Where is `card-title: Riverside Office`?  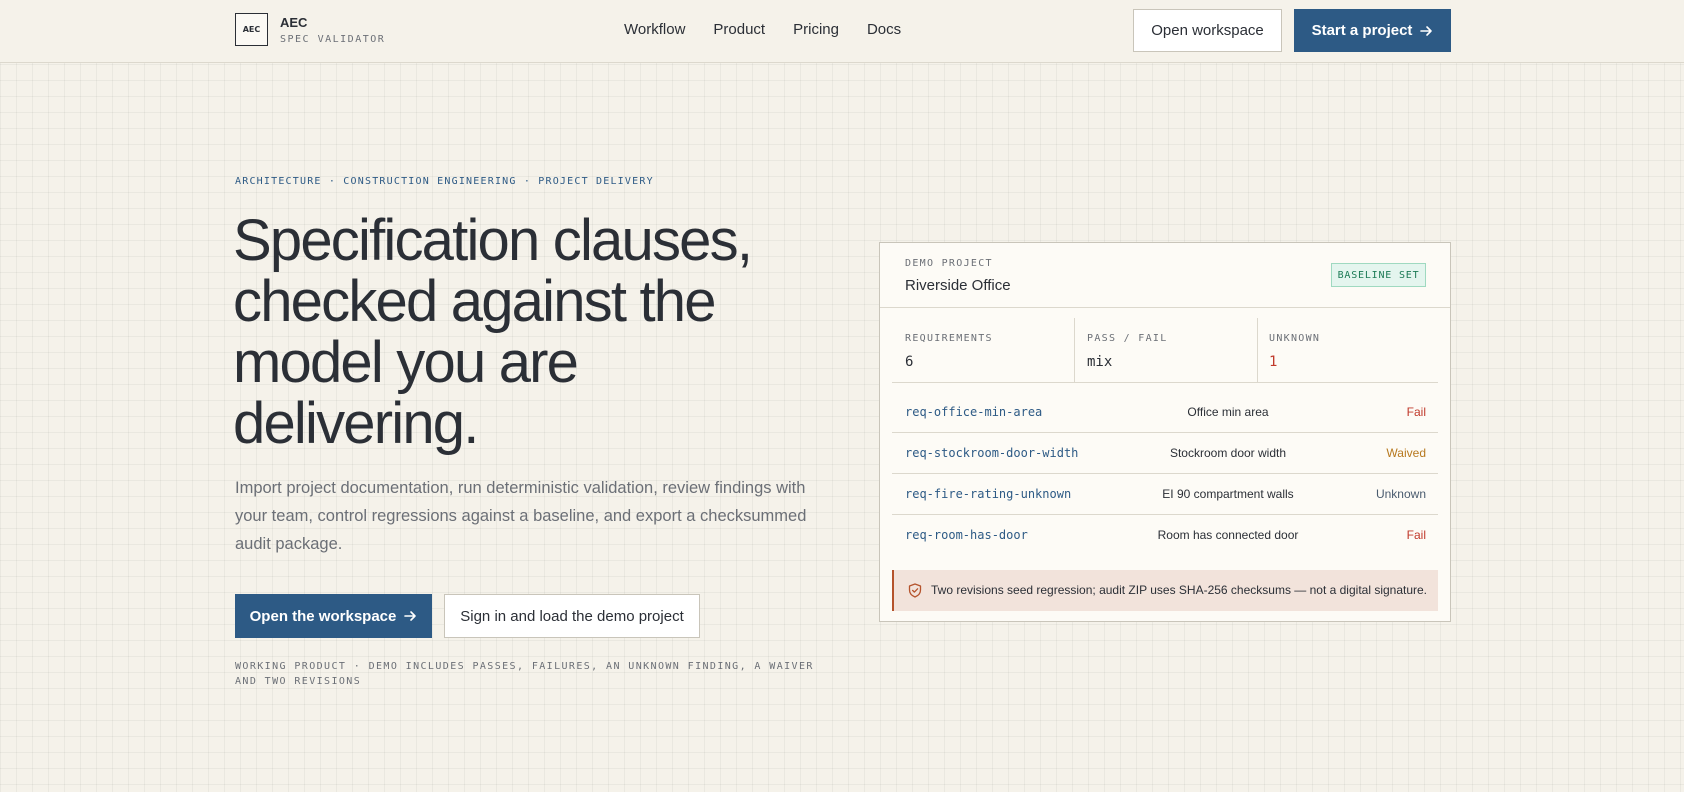
card-title: Riverside Office is located at coordinates (958, 285).